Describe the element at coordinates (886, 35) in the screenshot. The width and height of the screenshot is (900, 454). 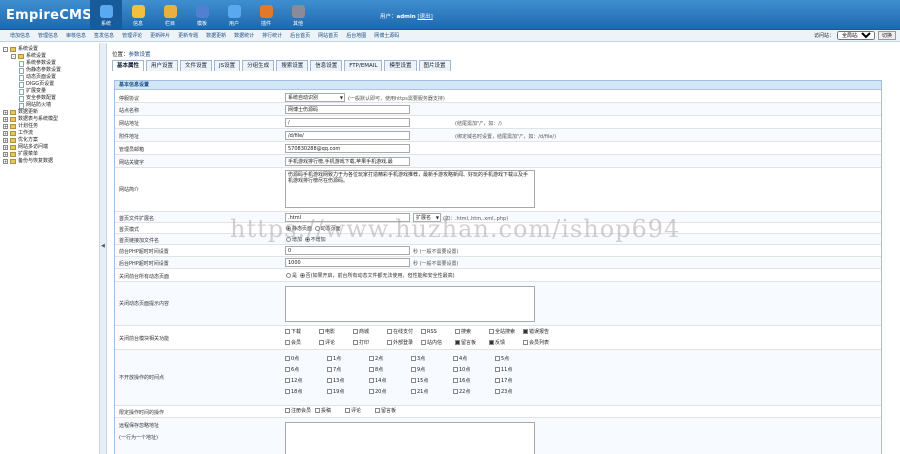
I see `switch-button: 切换` at that location.